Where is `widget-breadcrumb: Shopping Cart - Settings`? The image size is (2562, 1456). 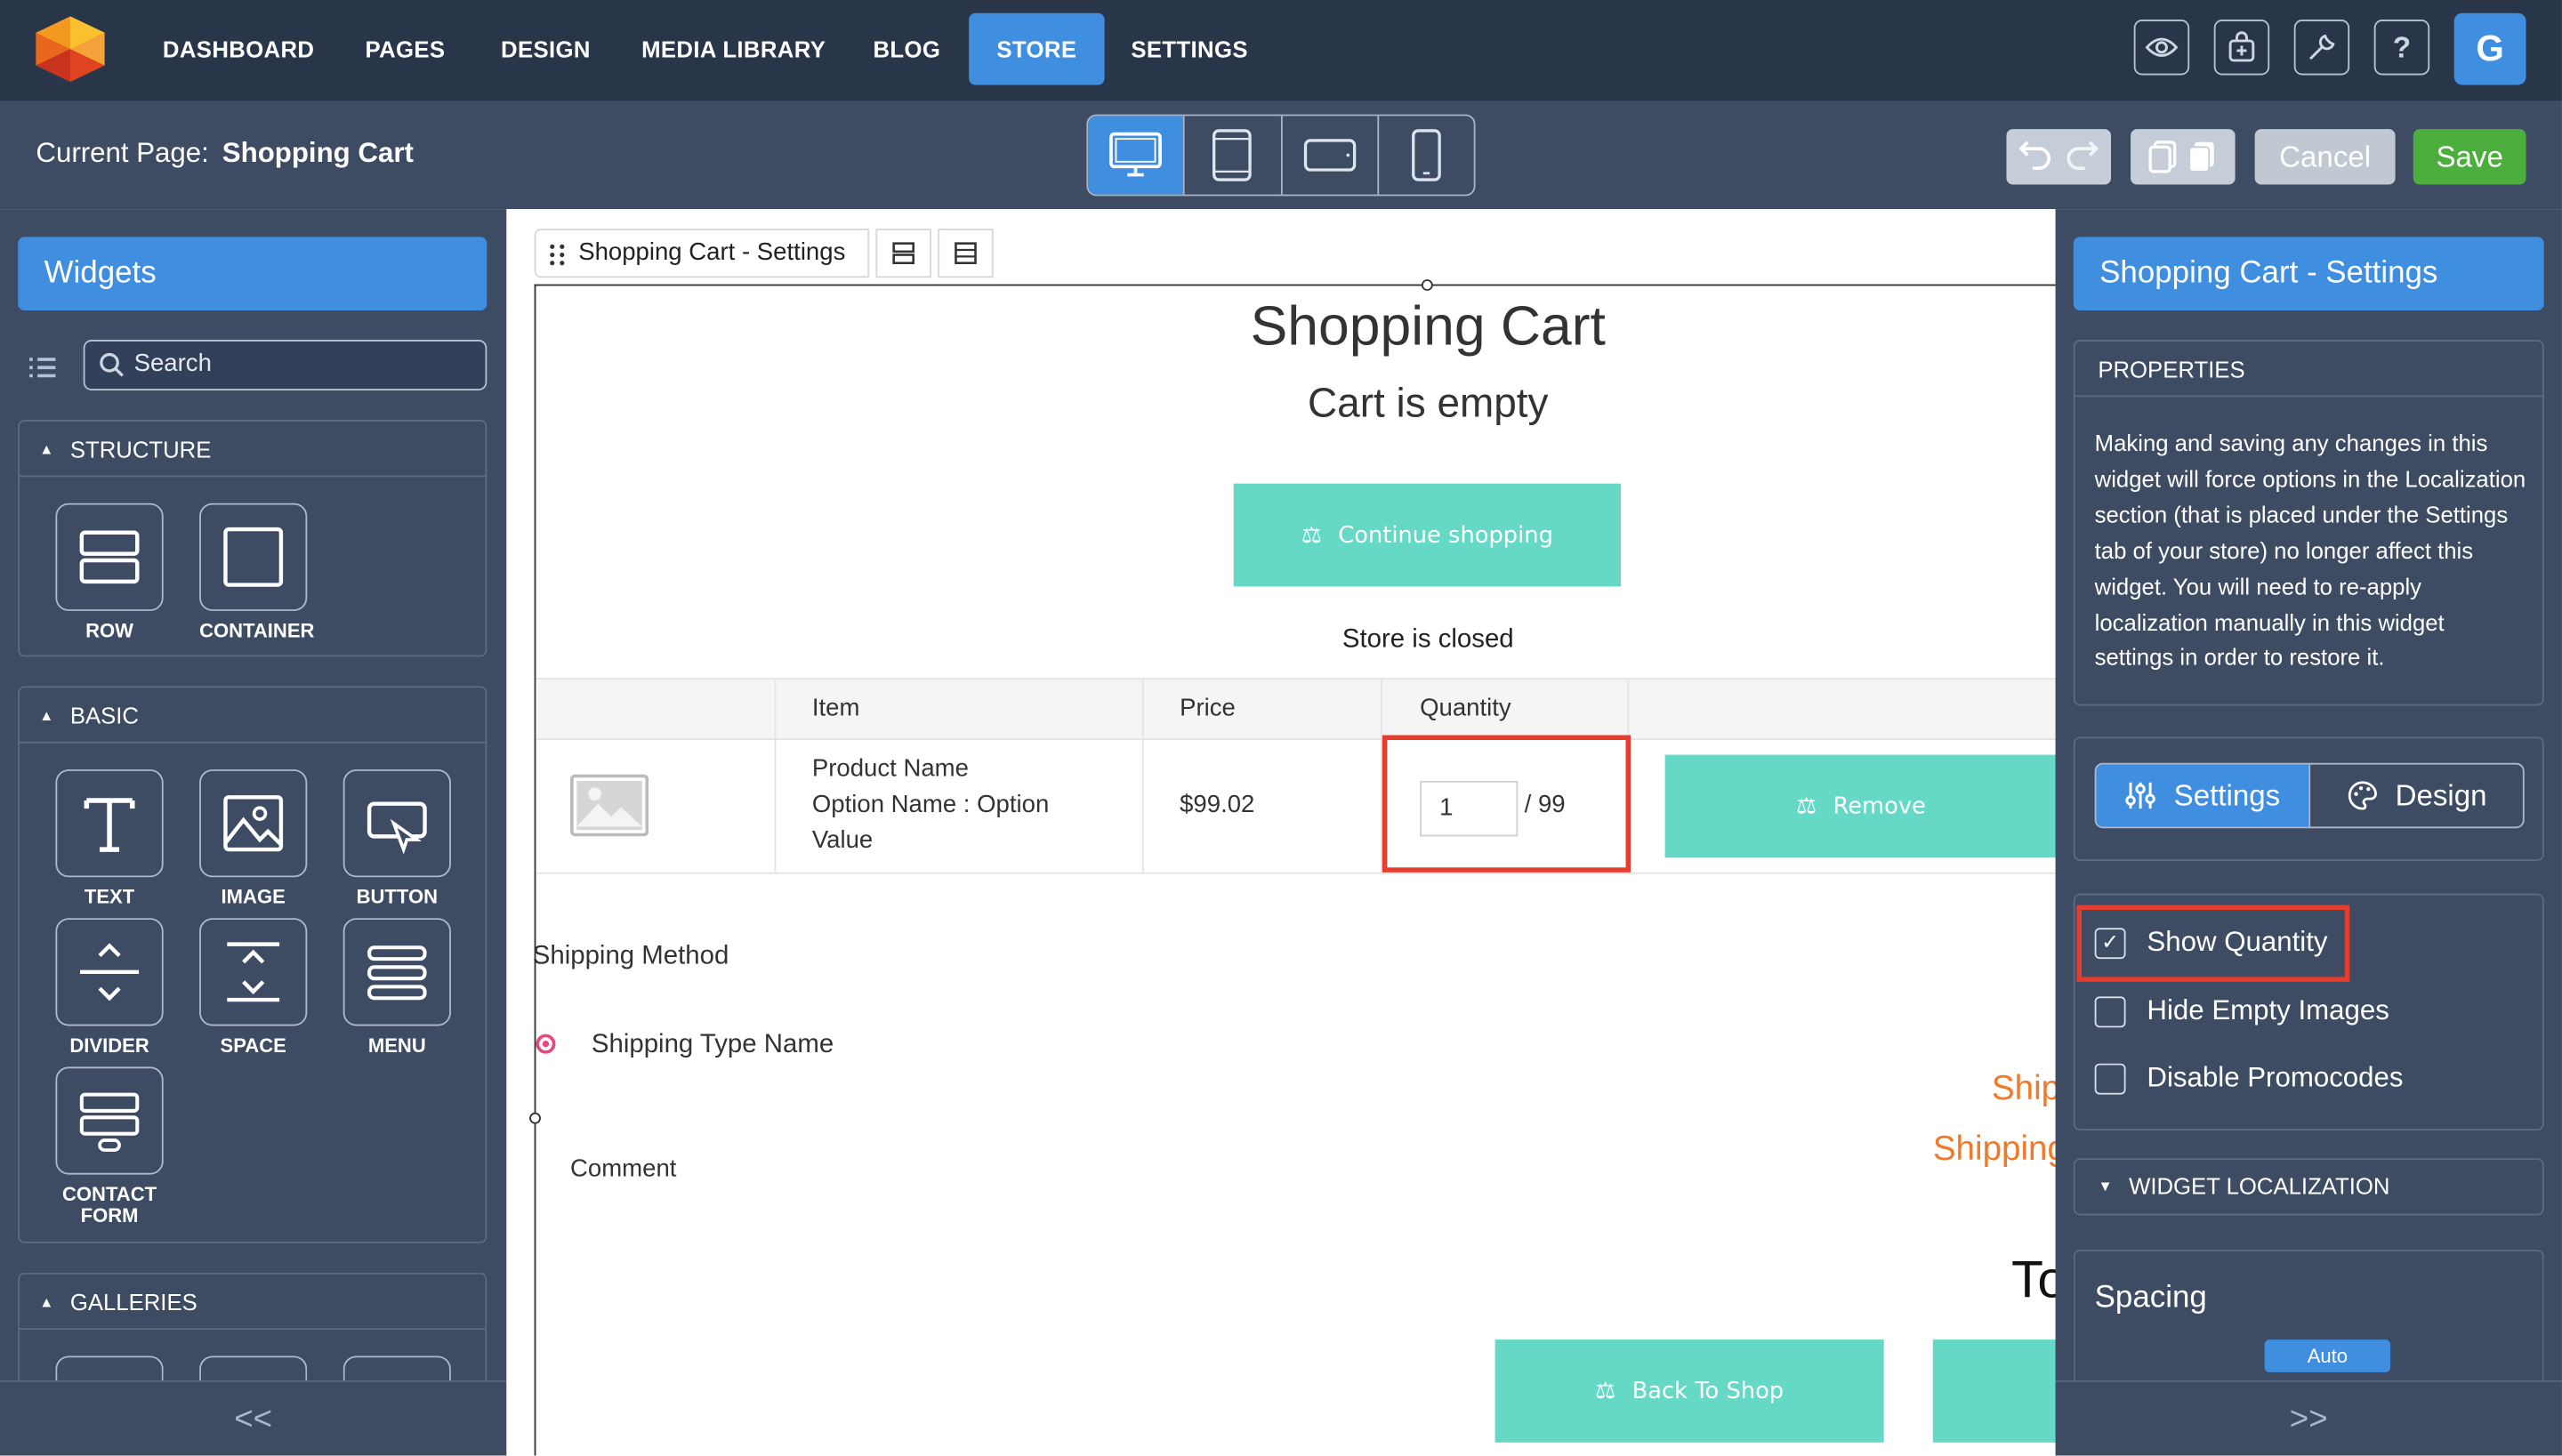
widget-breadcrumb: Shopping Cart - Settings is located at coordinates (764, 253).